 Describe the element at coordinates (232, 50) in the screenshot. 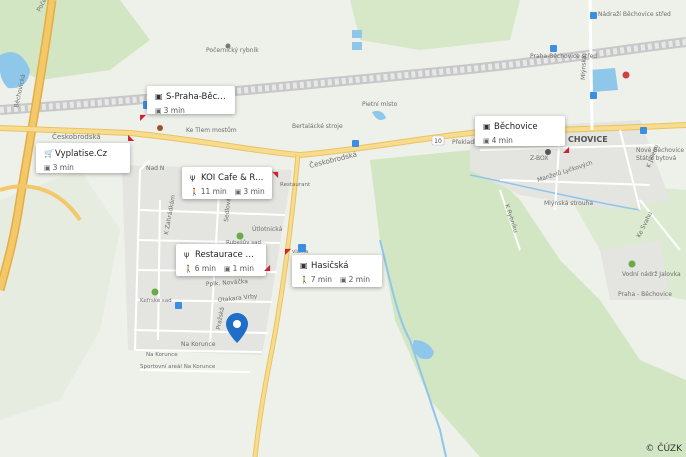

I see `place-label: Počernický rybník` at that location.